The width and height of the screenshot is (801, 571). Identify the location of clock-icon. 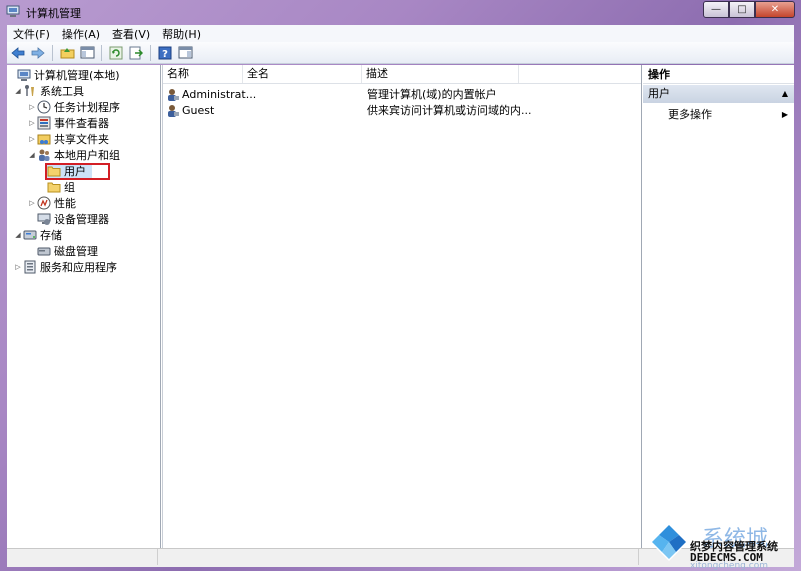
(44, 107).